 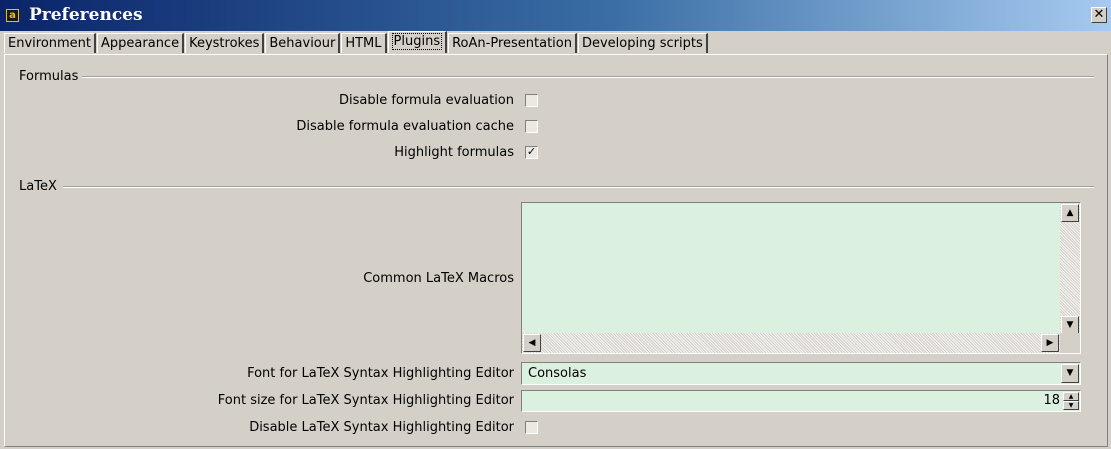 What do you see at coordinates (555, 15) in the screenshot?
I see `title-bar: a Preferences ✕` at bounding box center [555, 15].